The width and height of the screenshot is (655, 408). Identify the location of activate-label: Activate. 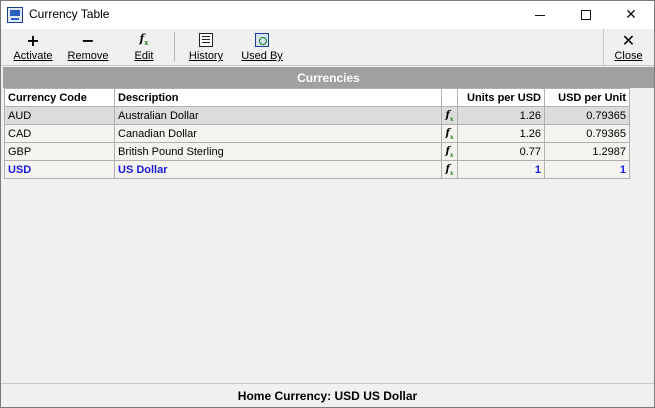
(33, 56).